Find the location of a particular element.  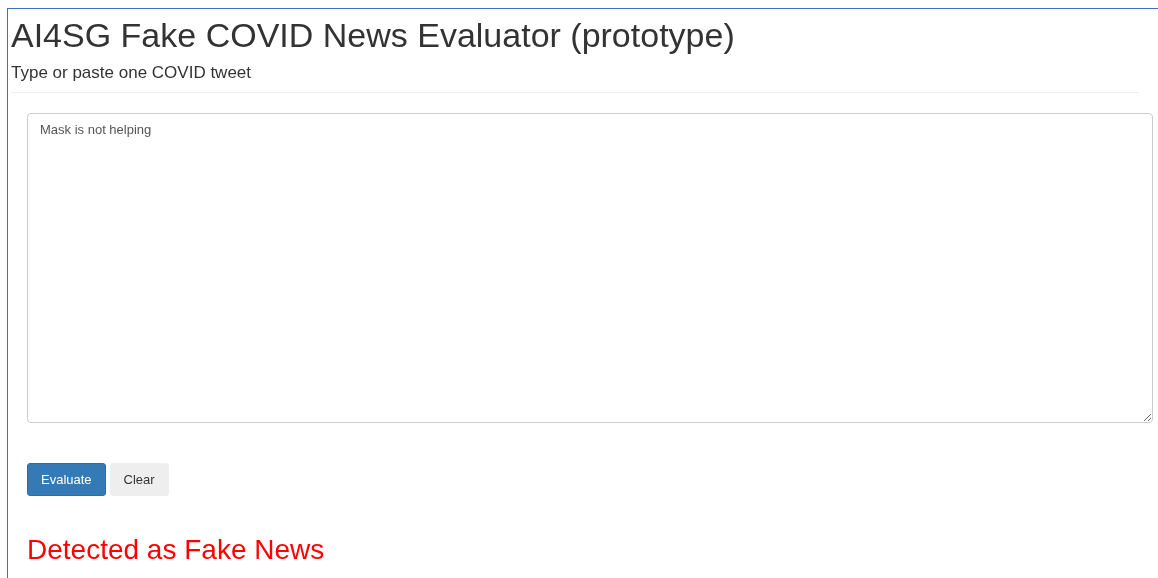

evaluate-button: Evaluate is located at coordinates (66, 479).